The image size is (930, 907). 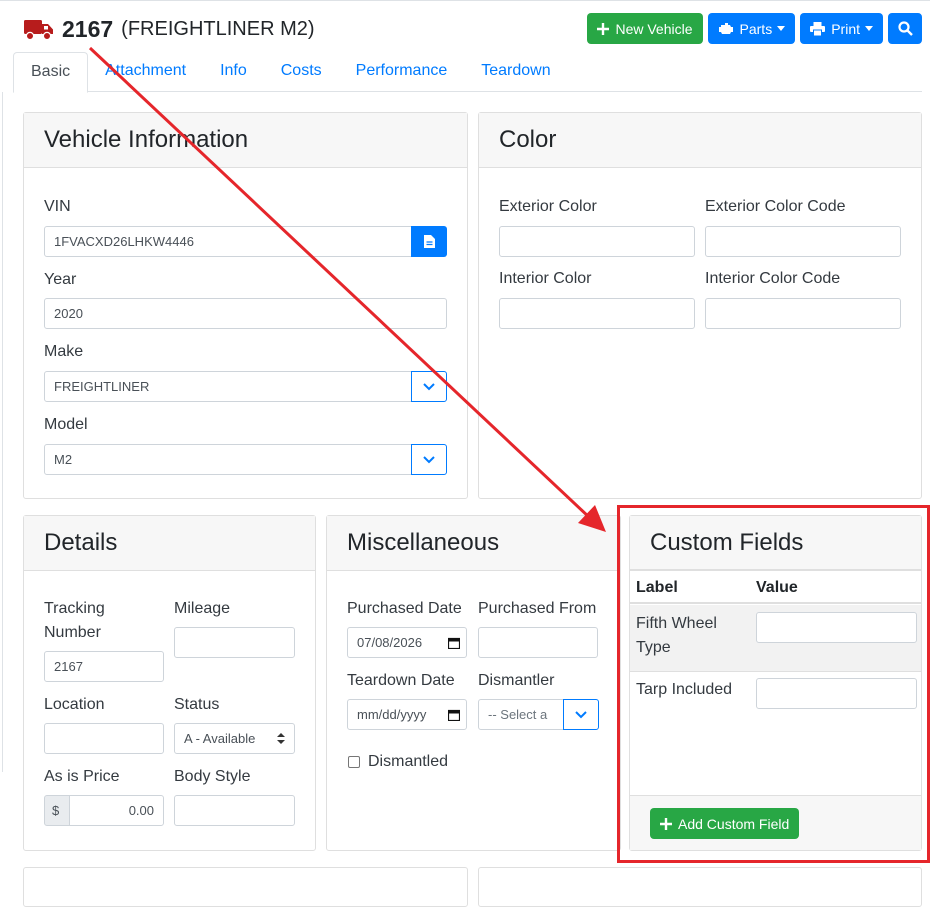 I want to click on status-select: A - Available, so click(x=234, y=738).